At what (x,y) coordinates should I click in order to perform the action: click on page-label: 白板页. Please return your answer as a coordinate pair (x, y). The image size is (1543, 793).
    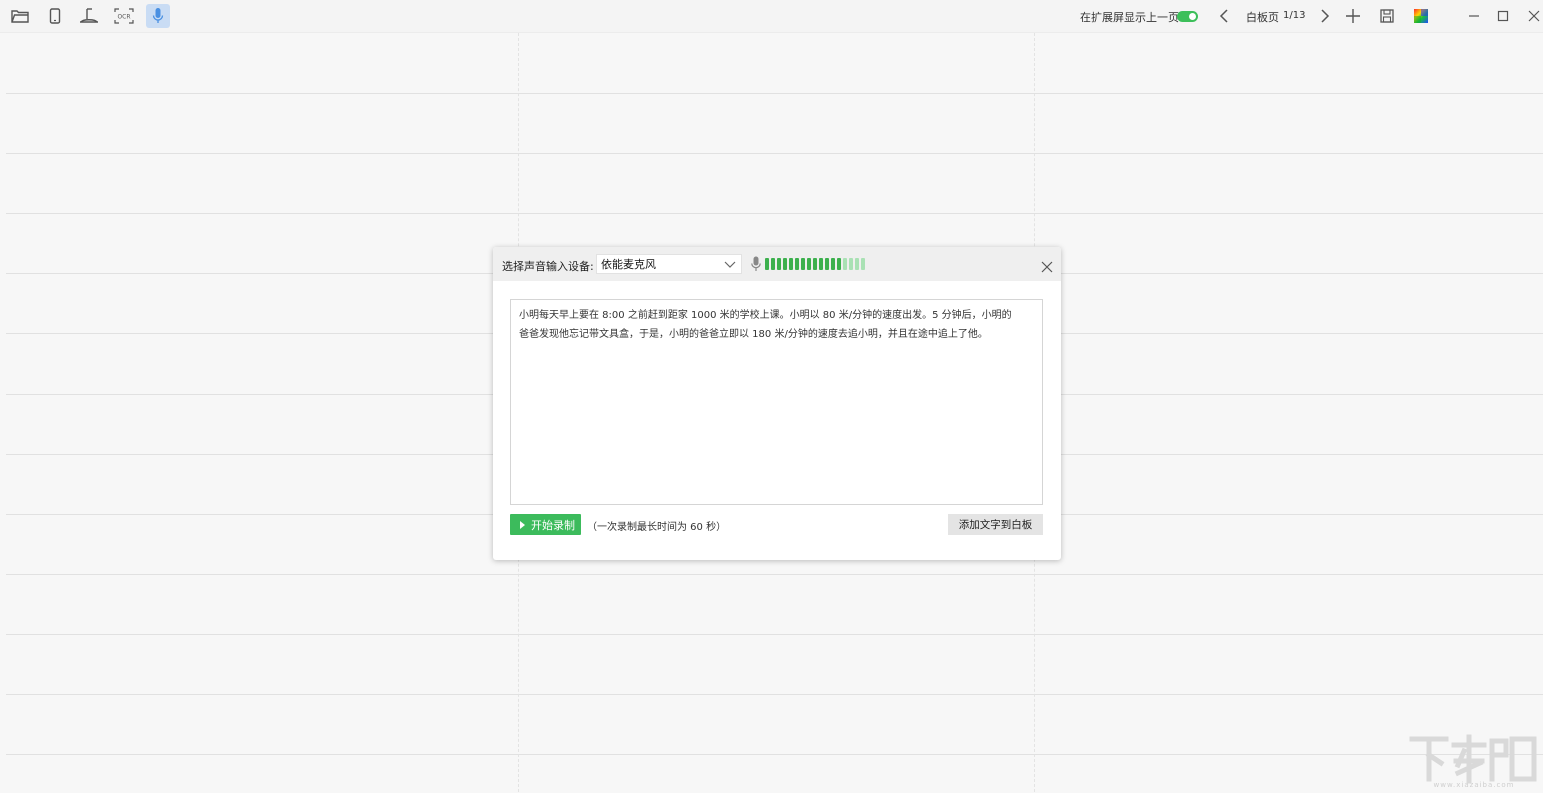
    Looking at the image, I should click on (1262, 17).